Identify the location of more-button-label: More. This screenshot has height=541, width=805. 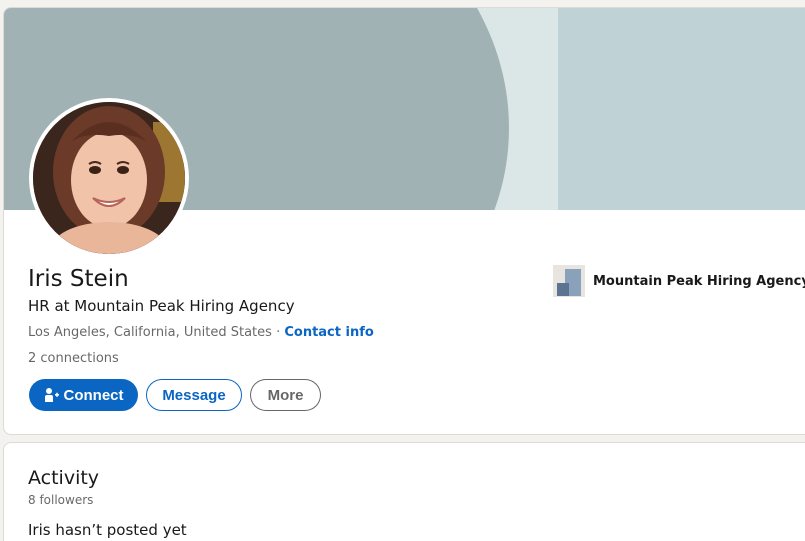
(285, 395).